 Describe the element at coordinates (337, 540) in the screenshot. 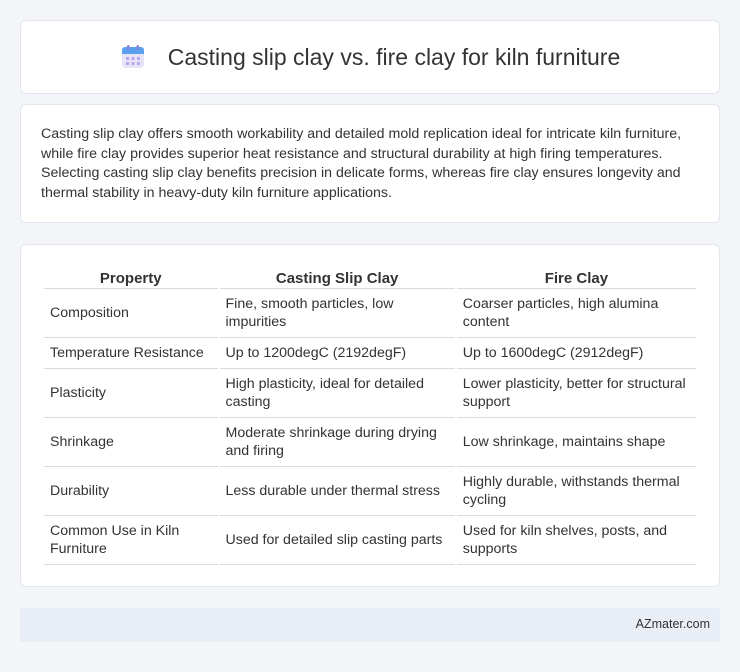

I see `table-cell: Used for detailed slip casting parts` at that location.